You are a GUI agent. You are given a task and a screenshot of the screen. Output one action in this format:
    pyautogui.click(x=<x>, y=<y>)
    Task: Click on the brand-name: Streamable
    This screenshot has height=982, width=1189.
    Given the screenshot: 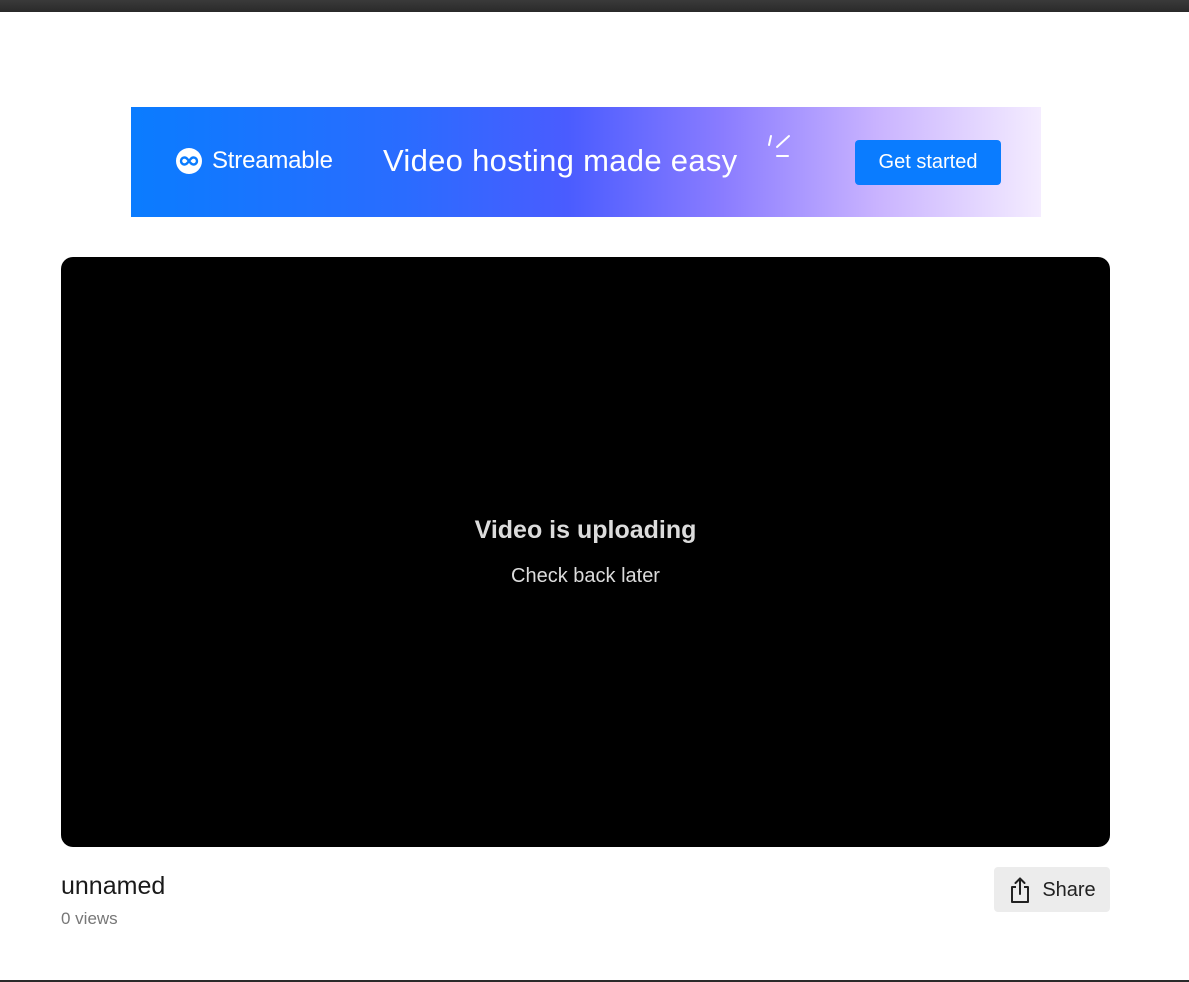 What is the action you would take?
    pyautogui.click(x=272, y=160)
    